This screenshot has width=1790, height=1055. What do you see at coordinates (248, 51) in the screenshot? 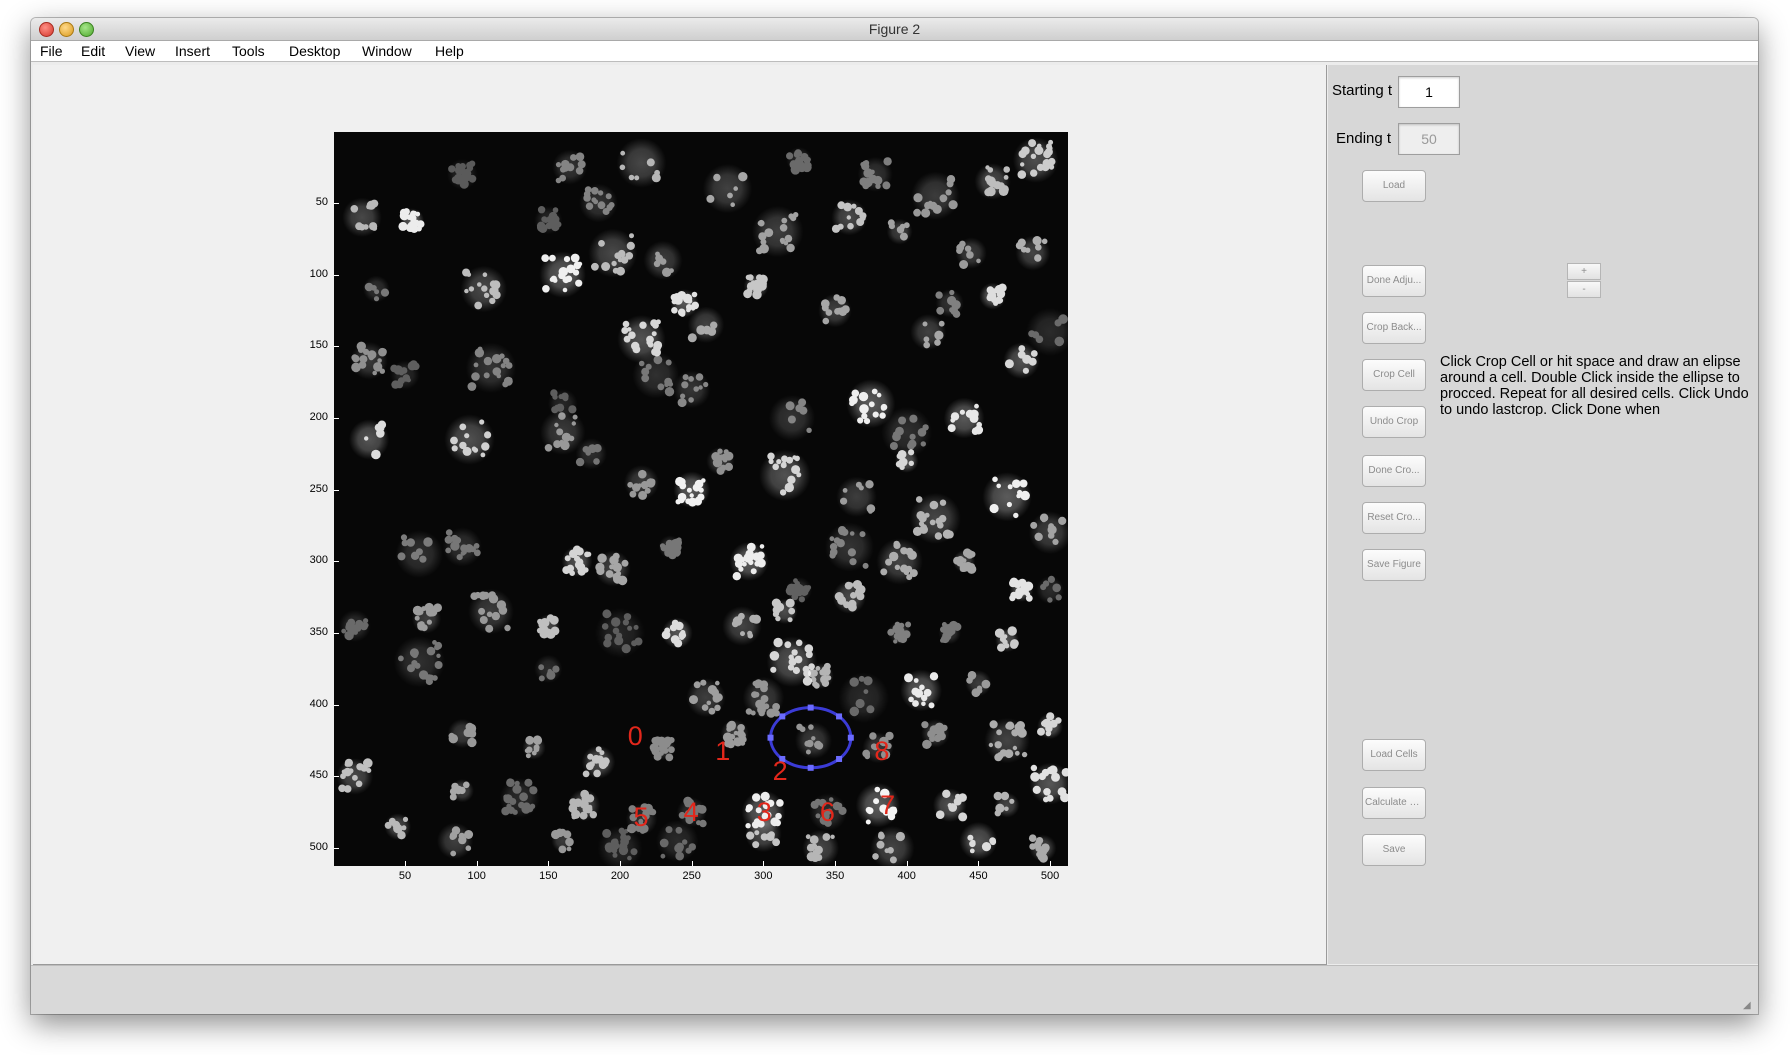
I see `menu-tools: Tools` at bounding box center [248, 51].